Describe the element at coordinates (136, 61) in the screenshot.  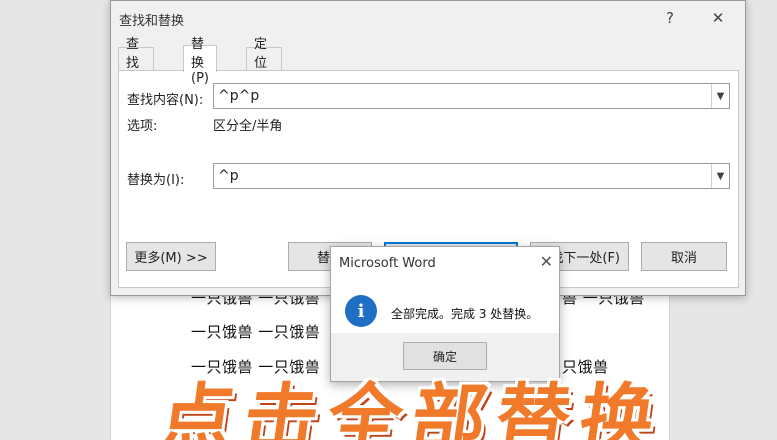
I see `tab-find: 查找(D)` at that location.